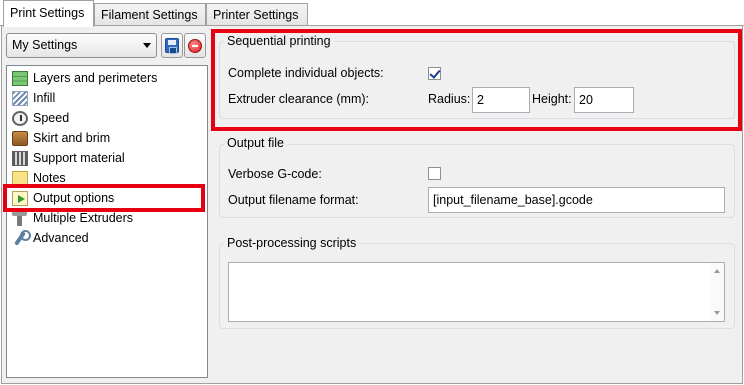 This screenshot has width=744, height=385. What do you see at coordinates (717, 313) in the screenshot?
I see `scroll-down-icon` at bounding box center [717, 313].